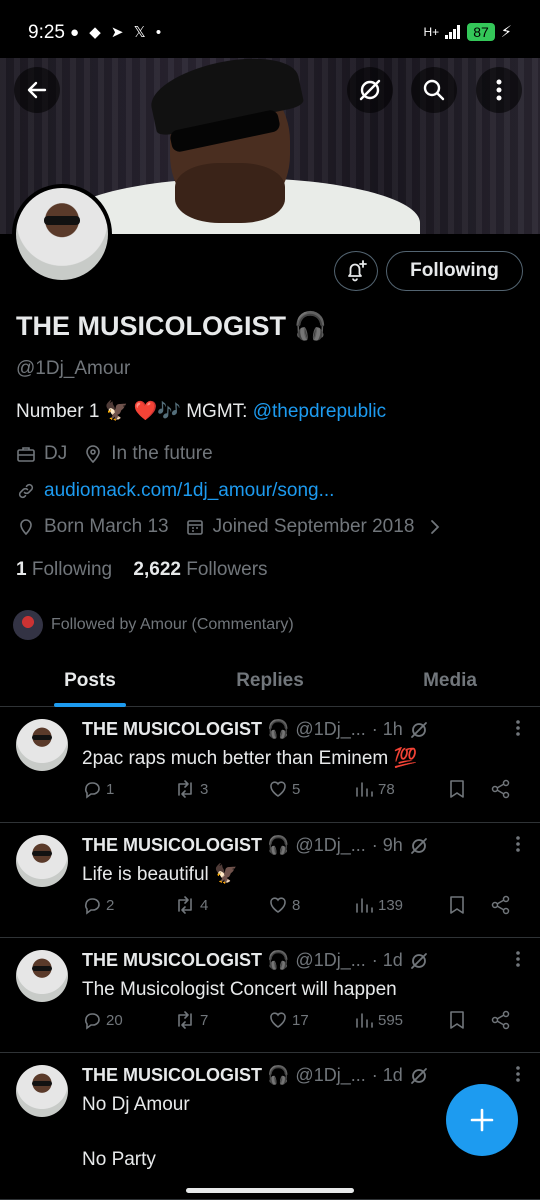 The width and height of the screenshot is (540, 1200). Describe the element at coordinates (136, 1104) in the screenshot. I see `post-text-line: No Dj Amour` at that location.